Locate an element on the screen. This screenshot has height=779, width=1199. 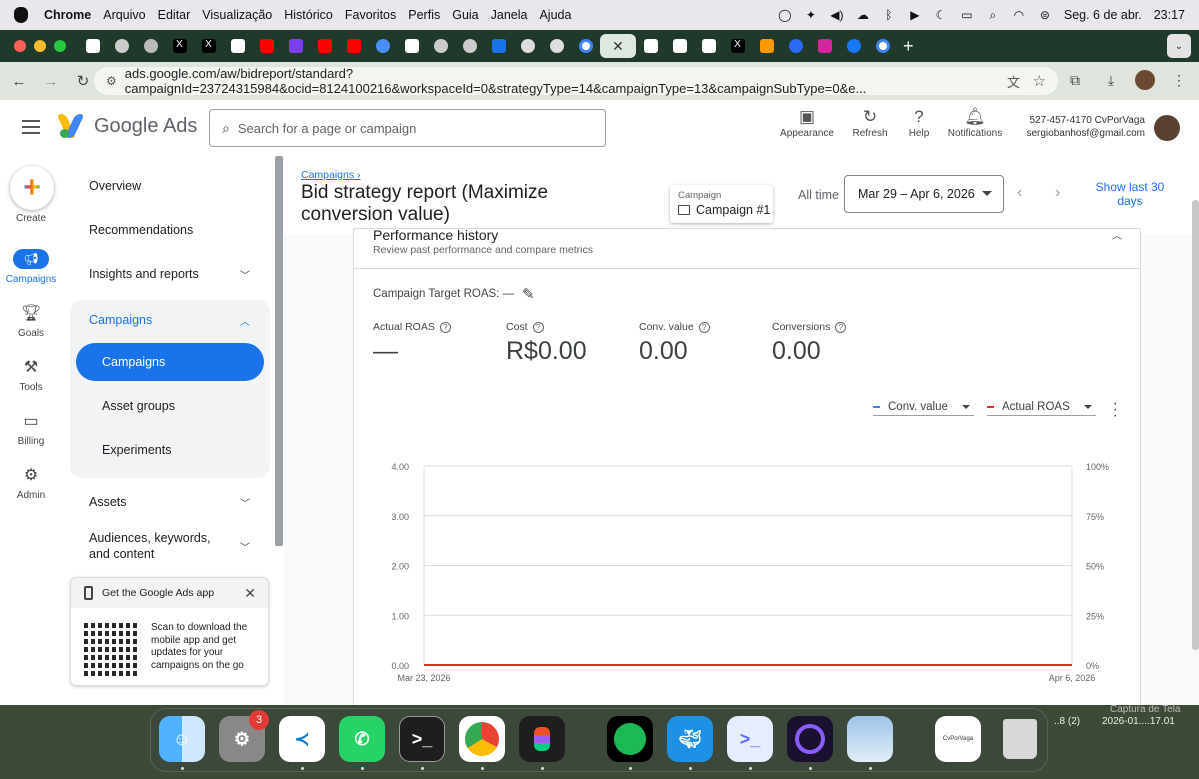
page-scrollbar is located at coordinates (1195, 425).